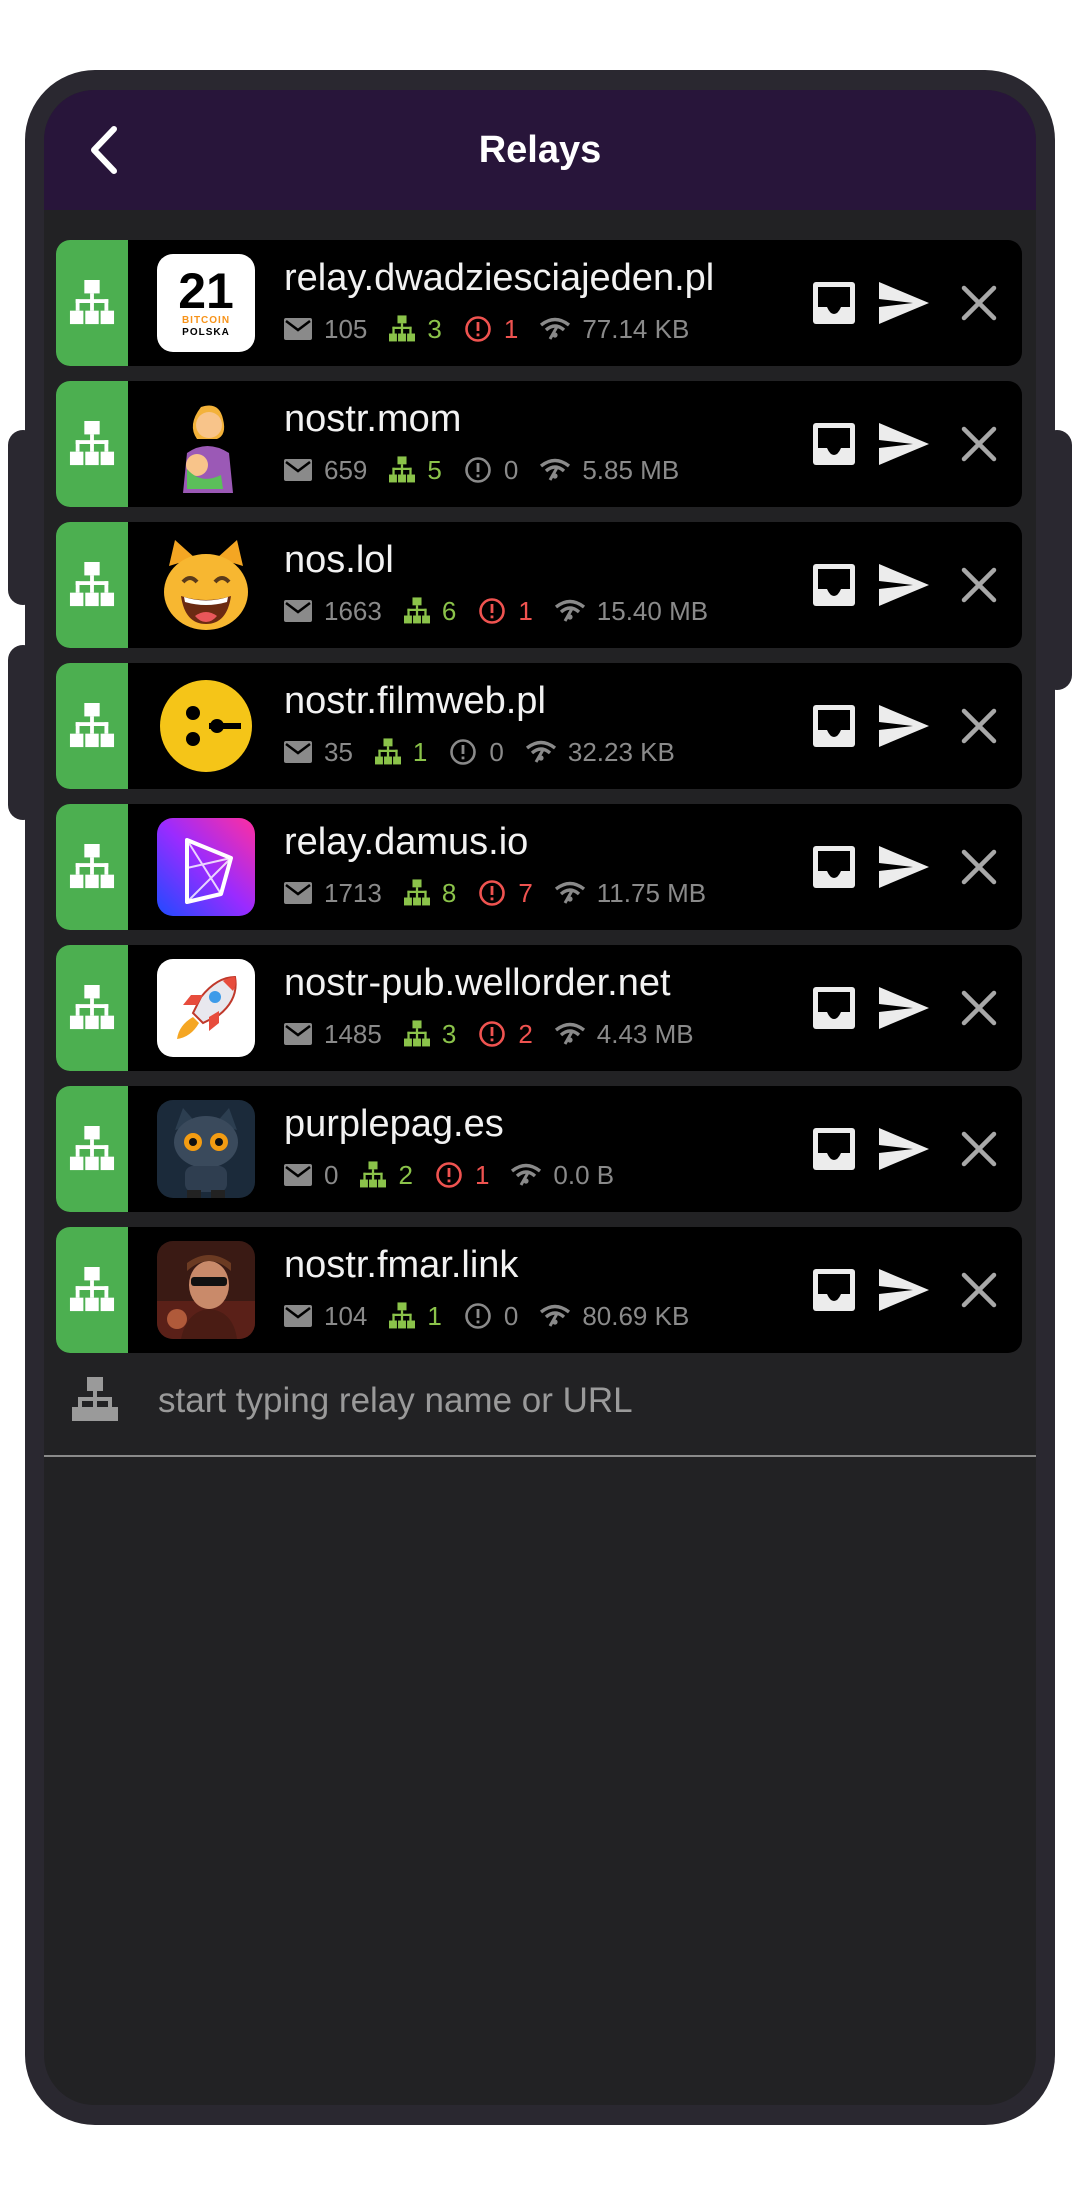 This screenshot has height=2190, width=1080. What do you see at coordinates (621, 751) in the screenshot?
I see `relay-traffic: 32.23 KB` at bounding box center [621, 751].